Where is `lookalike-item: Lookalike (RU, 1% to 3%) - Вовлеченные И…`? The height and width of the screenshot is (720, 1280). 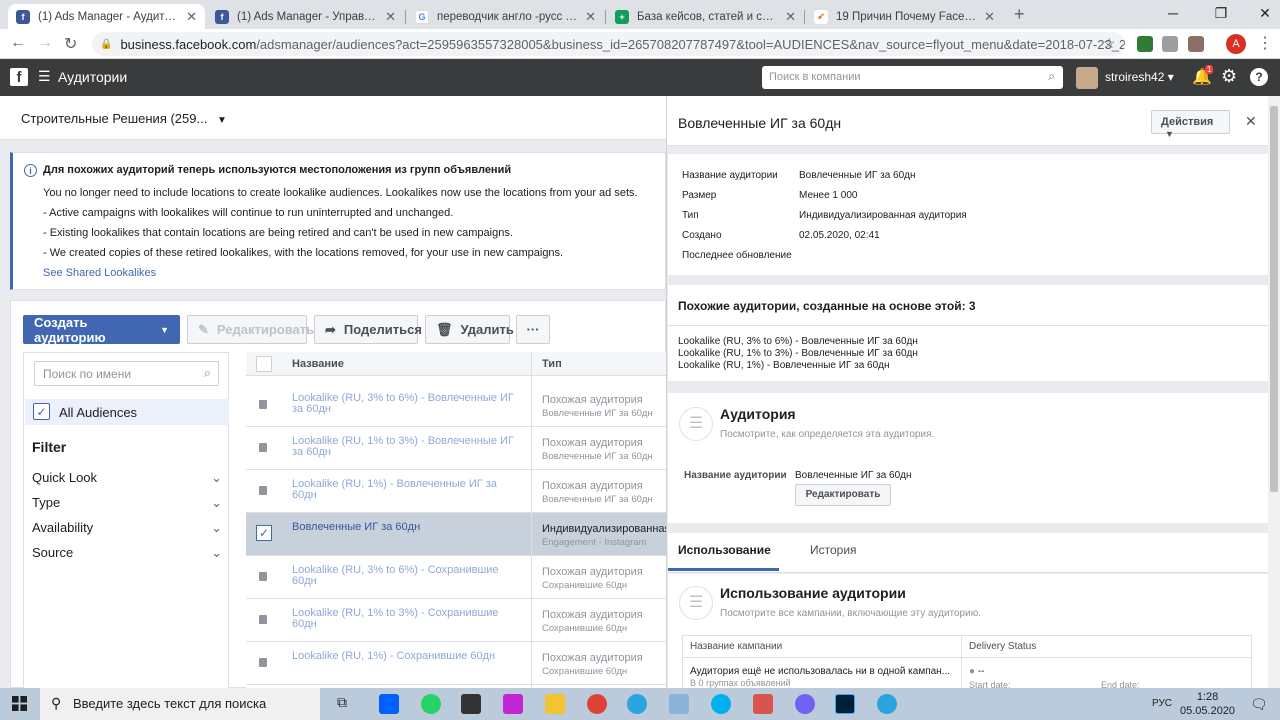 lookalike-item: Lookalike (RU, 1% to 3%) - Вовлеченные И… is located at coordinates (798, 354).